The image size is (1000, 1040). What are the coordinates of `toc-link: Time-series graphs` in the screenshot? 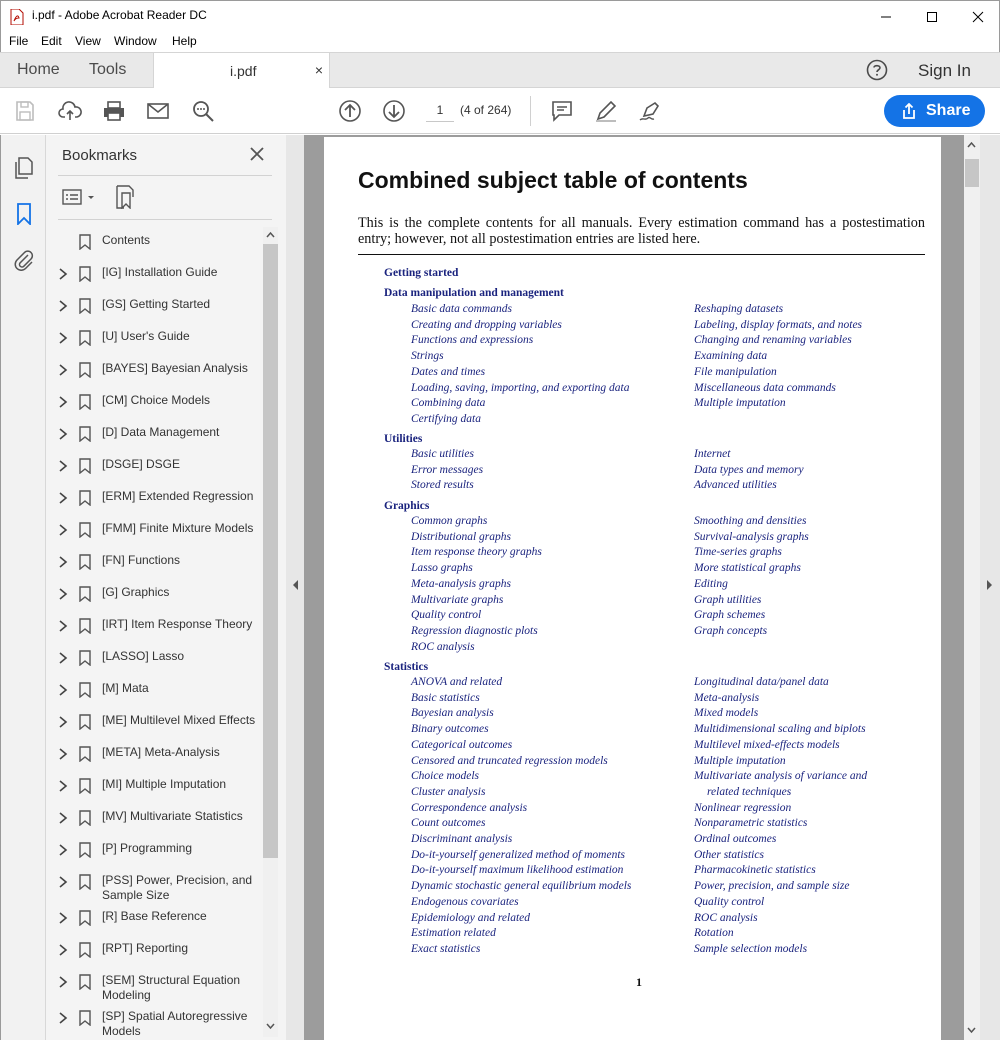 It's located at (738, 552).